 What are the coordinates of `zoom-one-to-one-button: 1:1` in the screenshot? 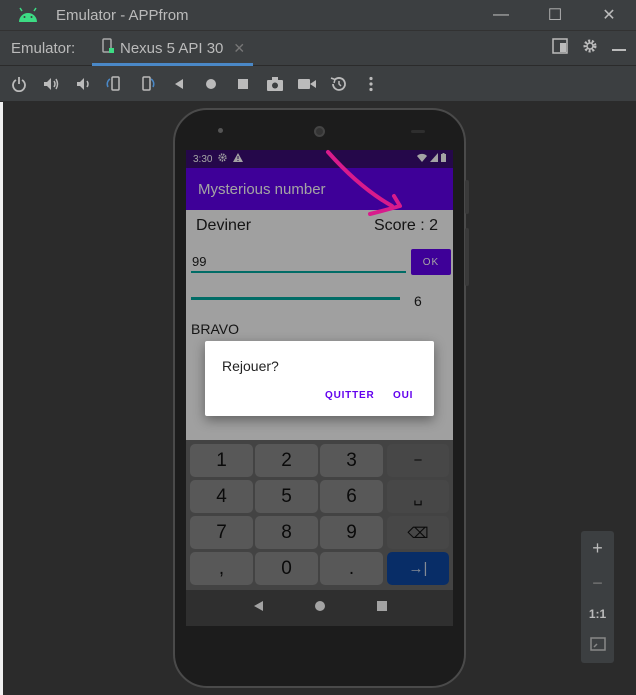 It's located at (597, 614).